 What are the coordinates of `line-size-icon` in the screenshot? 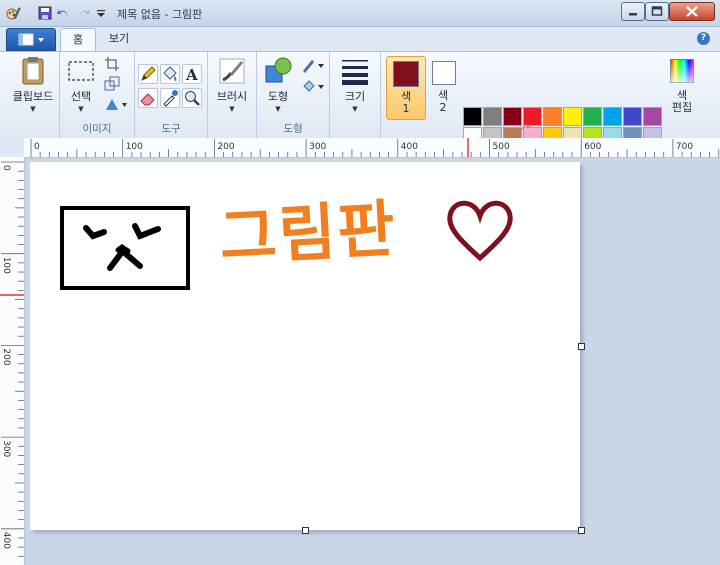 It's located at (355, 72).